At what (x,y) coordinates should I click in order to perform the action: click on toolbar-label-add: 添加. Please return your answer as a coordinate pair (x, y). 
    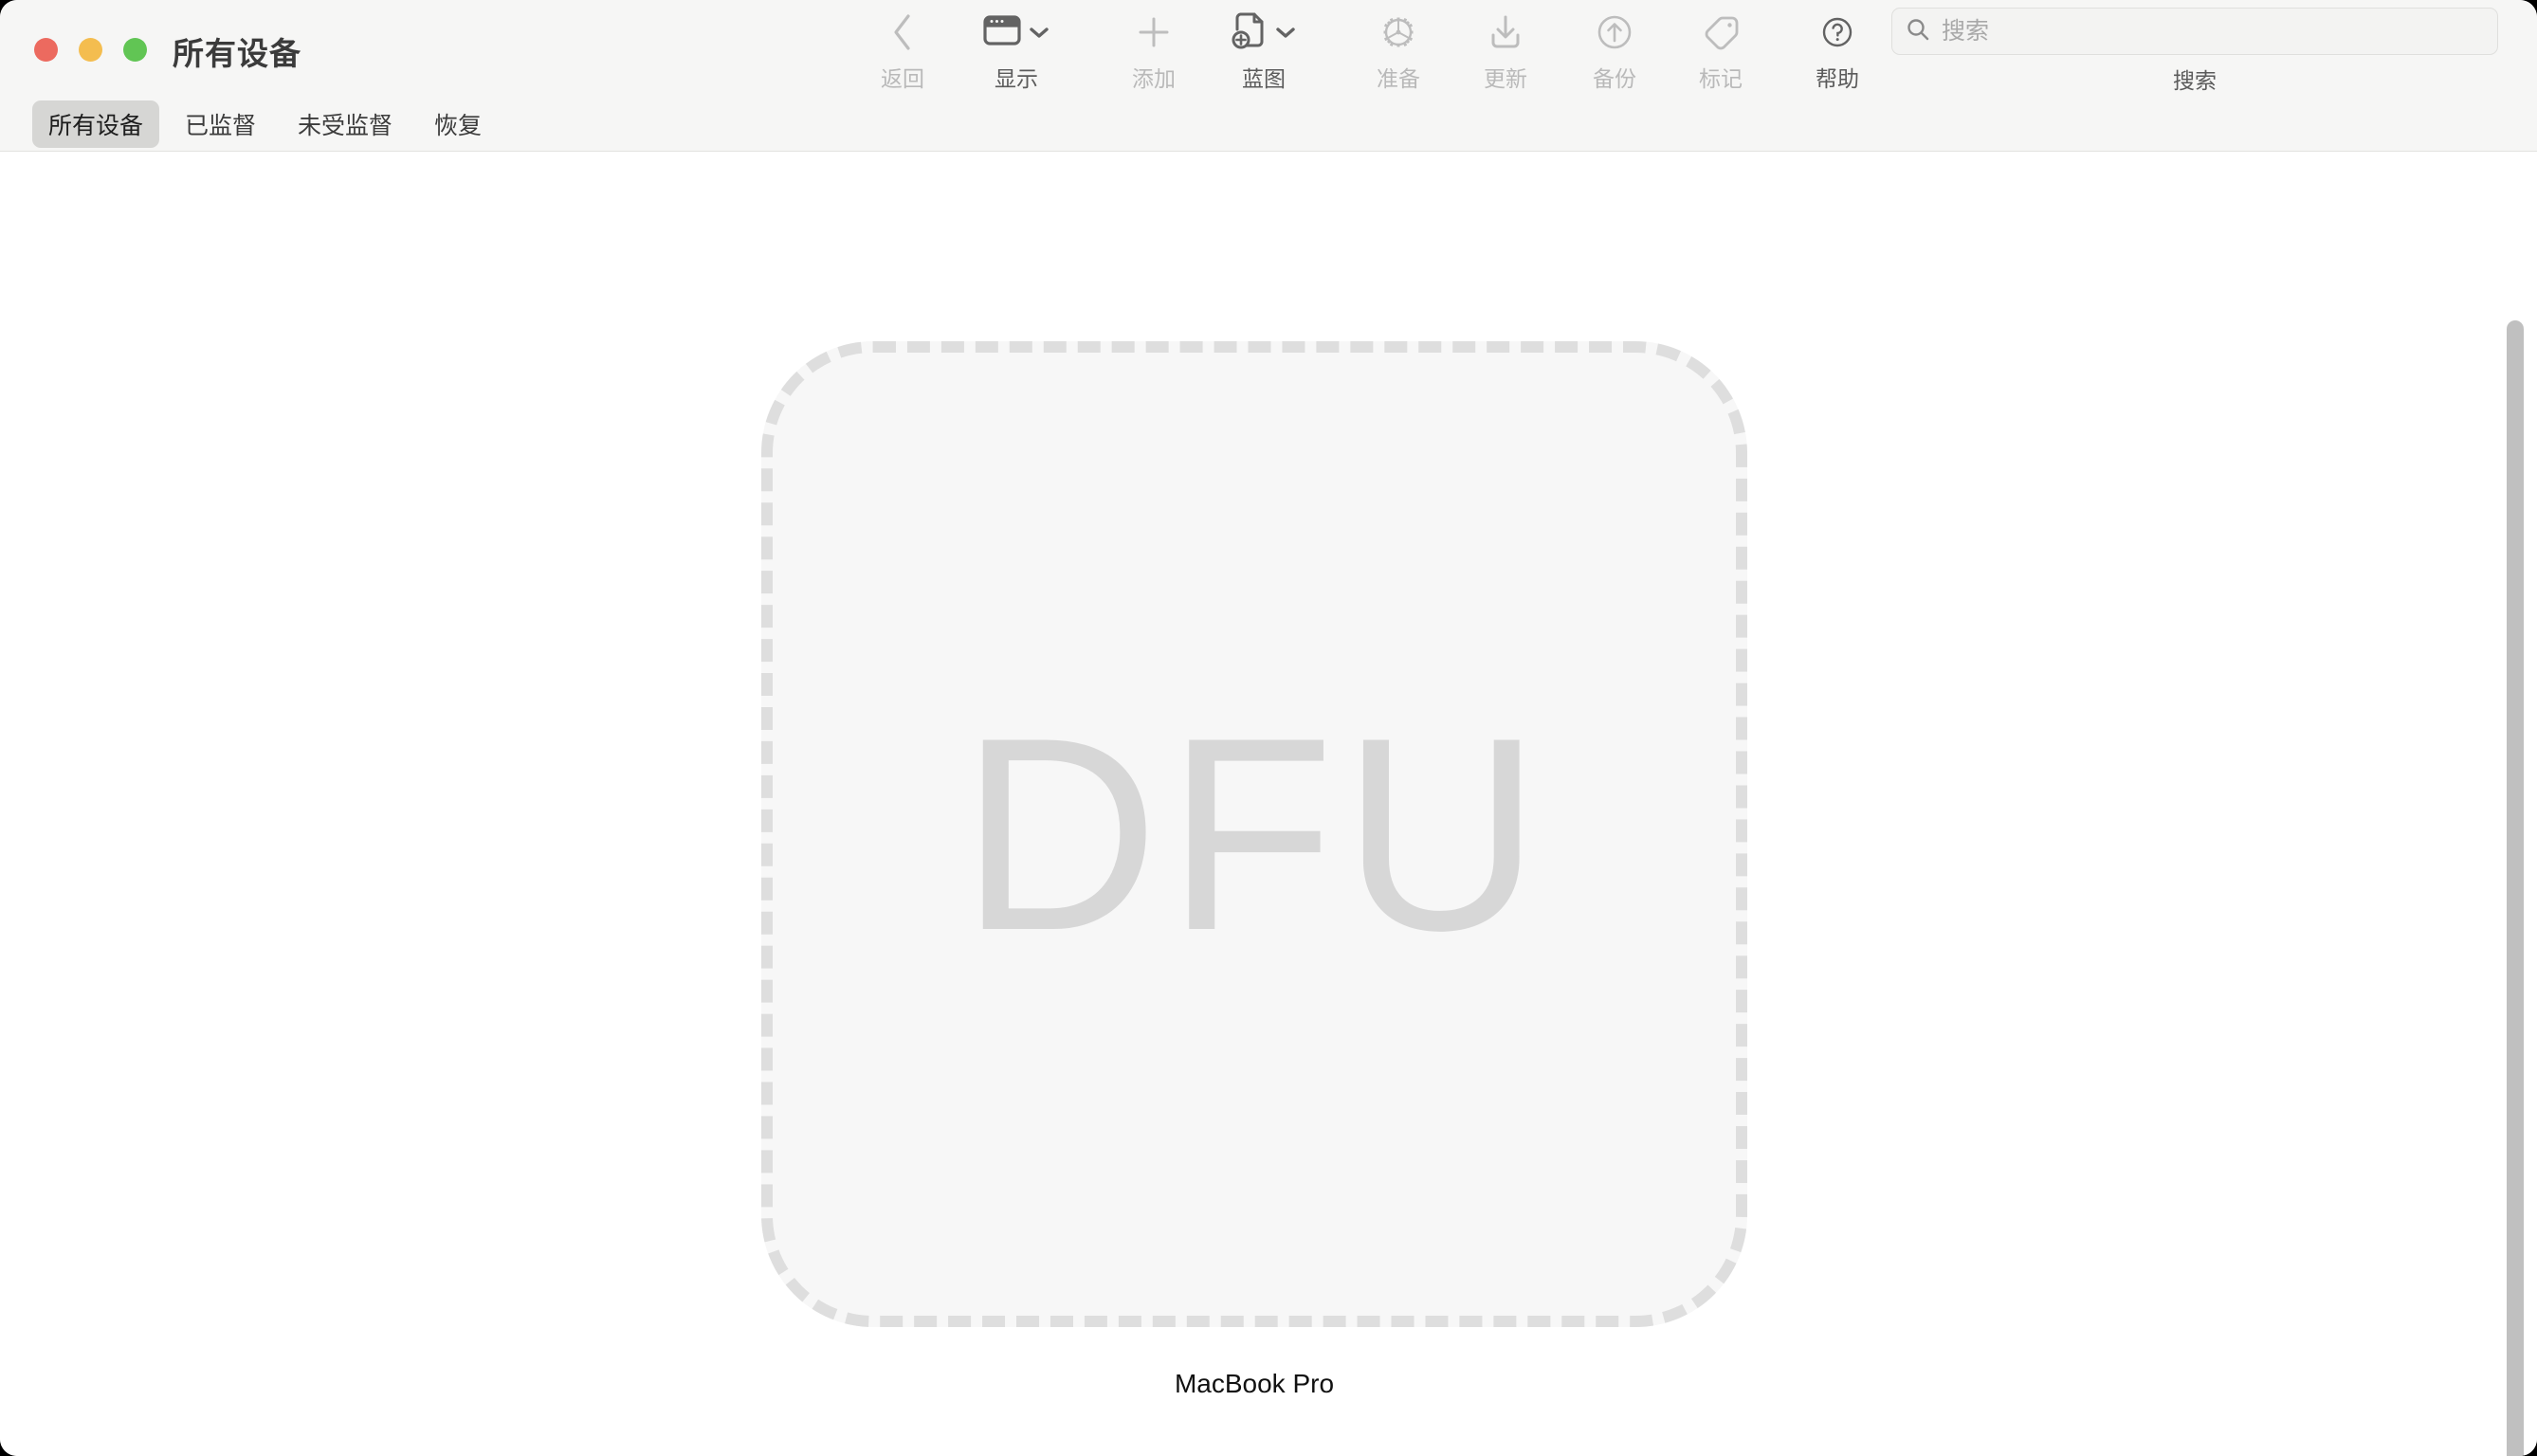
    Looking at the image, I should click on (1154, 78).